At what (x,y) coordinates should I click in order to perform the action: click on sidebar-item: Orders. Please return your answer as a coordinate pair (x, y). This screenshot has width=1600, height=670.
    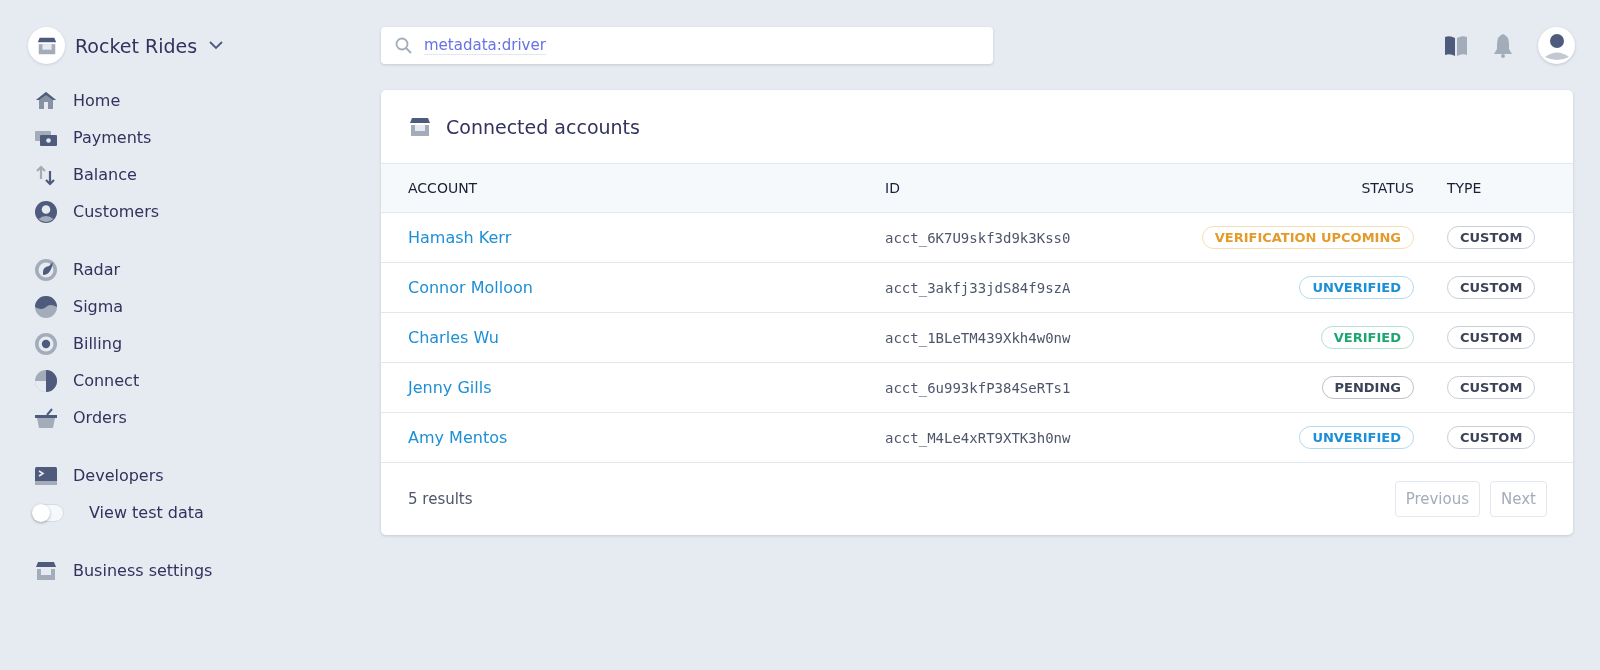
    Looking at the image, I should click on (100, 417).